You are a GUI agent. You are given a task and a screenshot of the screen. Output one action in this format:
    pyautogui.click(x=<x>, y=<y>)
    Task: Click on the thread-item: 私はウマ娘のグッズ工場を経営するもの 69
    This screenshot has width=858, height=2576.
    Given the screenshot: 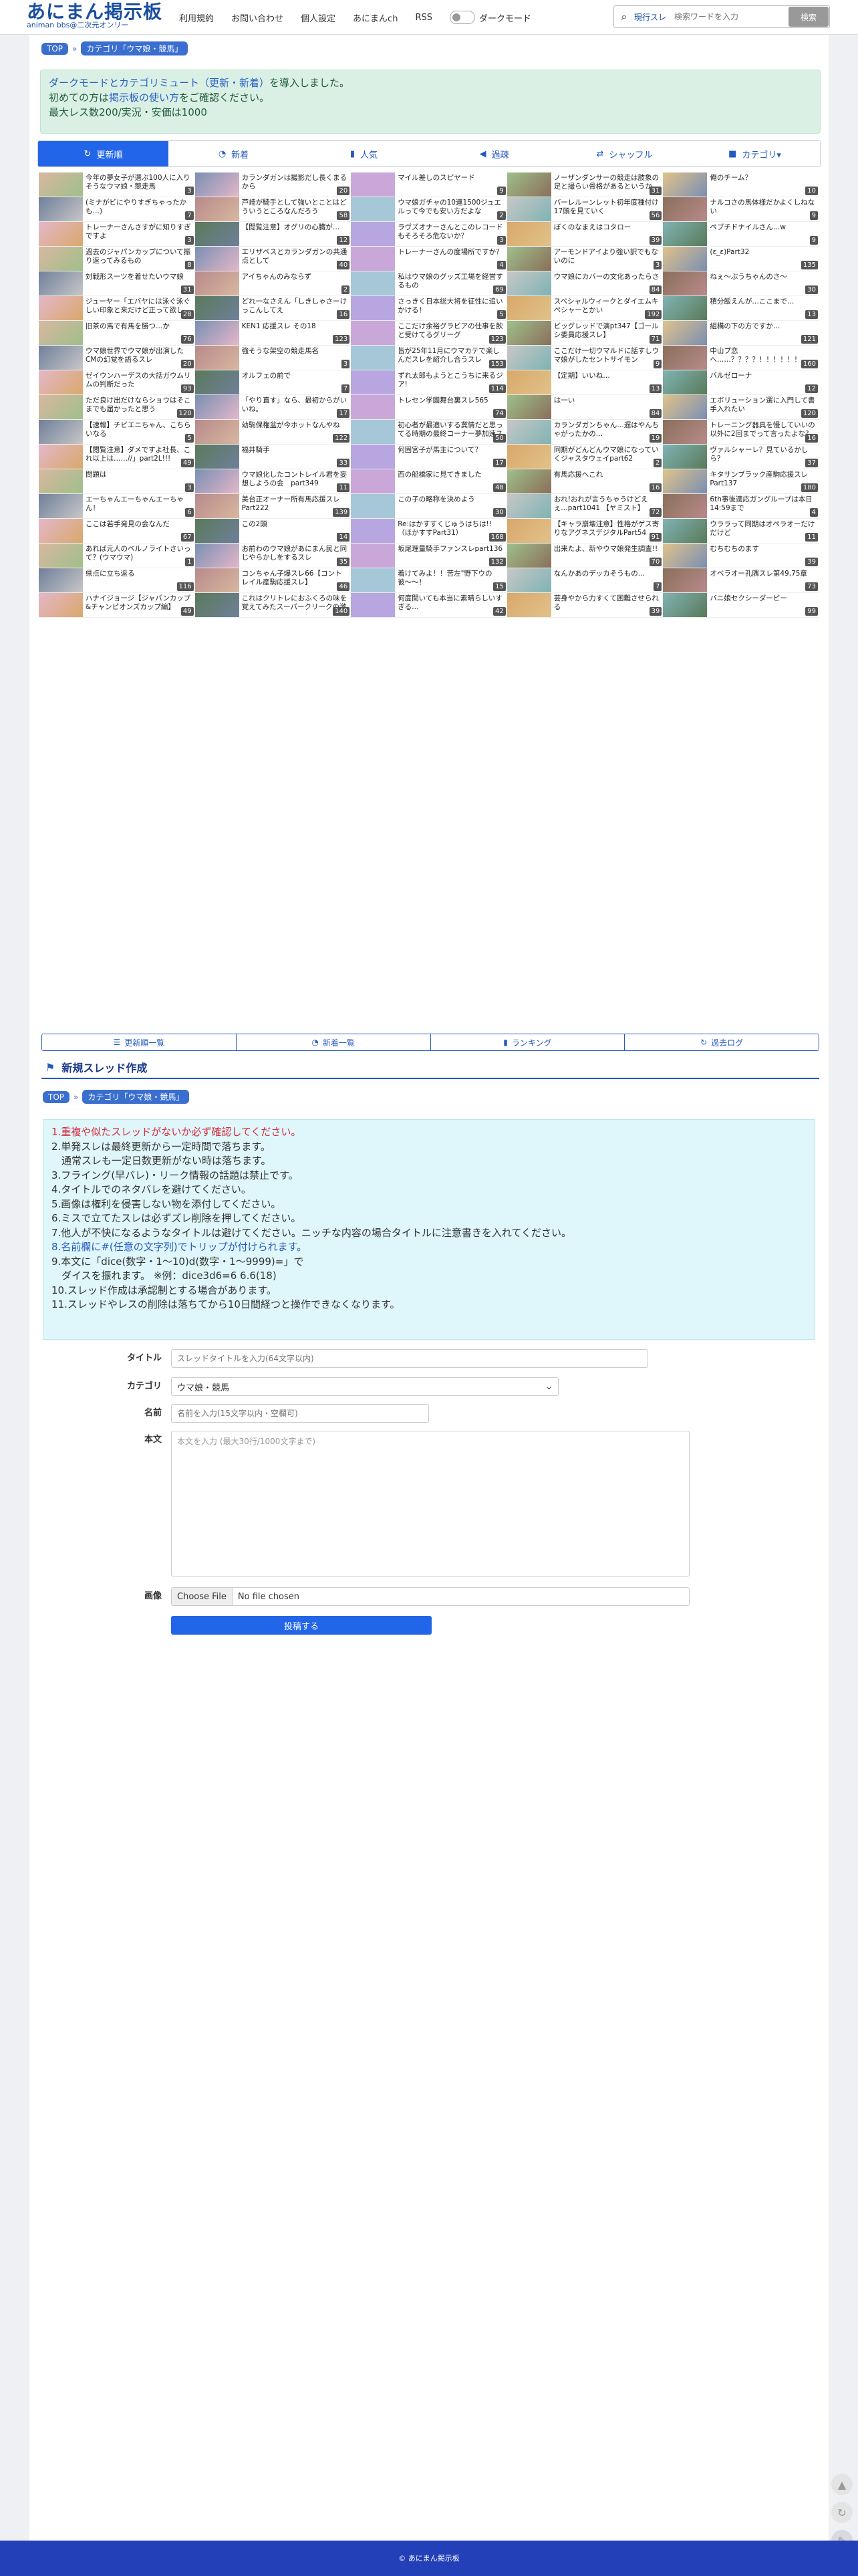 What is the action you would take?
    pyautogui.click(x=429, y=283)
    